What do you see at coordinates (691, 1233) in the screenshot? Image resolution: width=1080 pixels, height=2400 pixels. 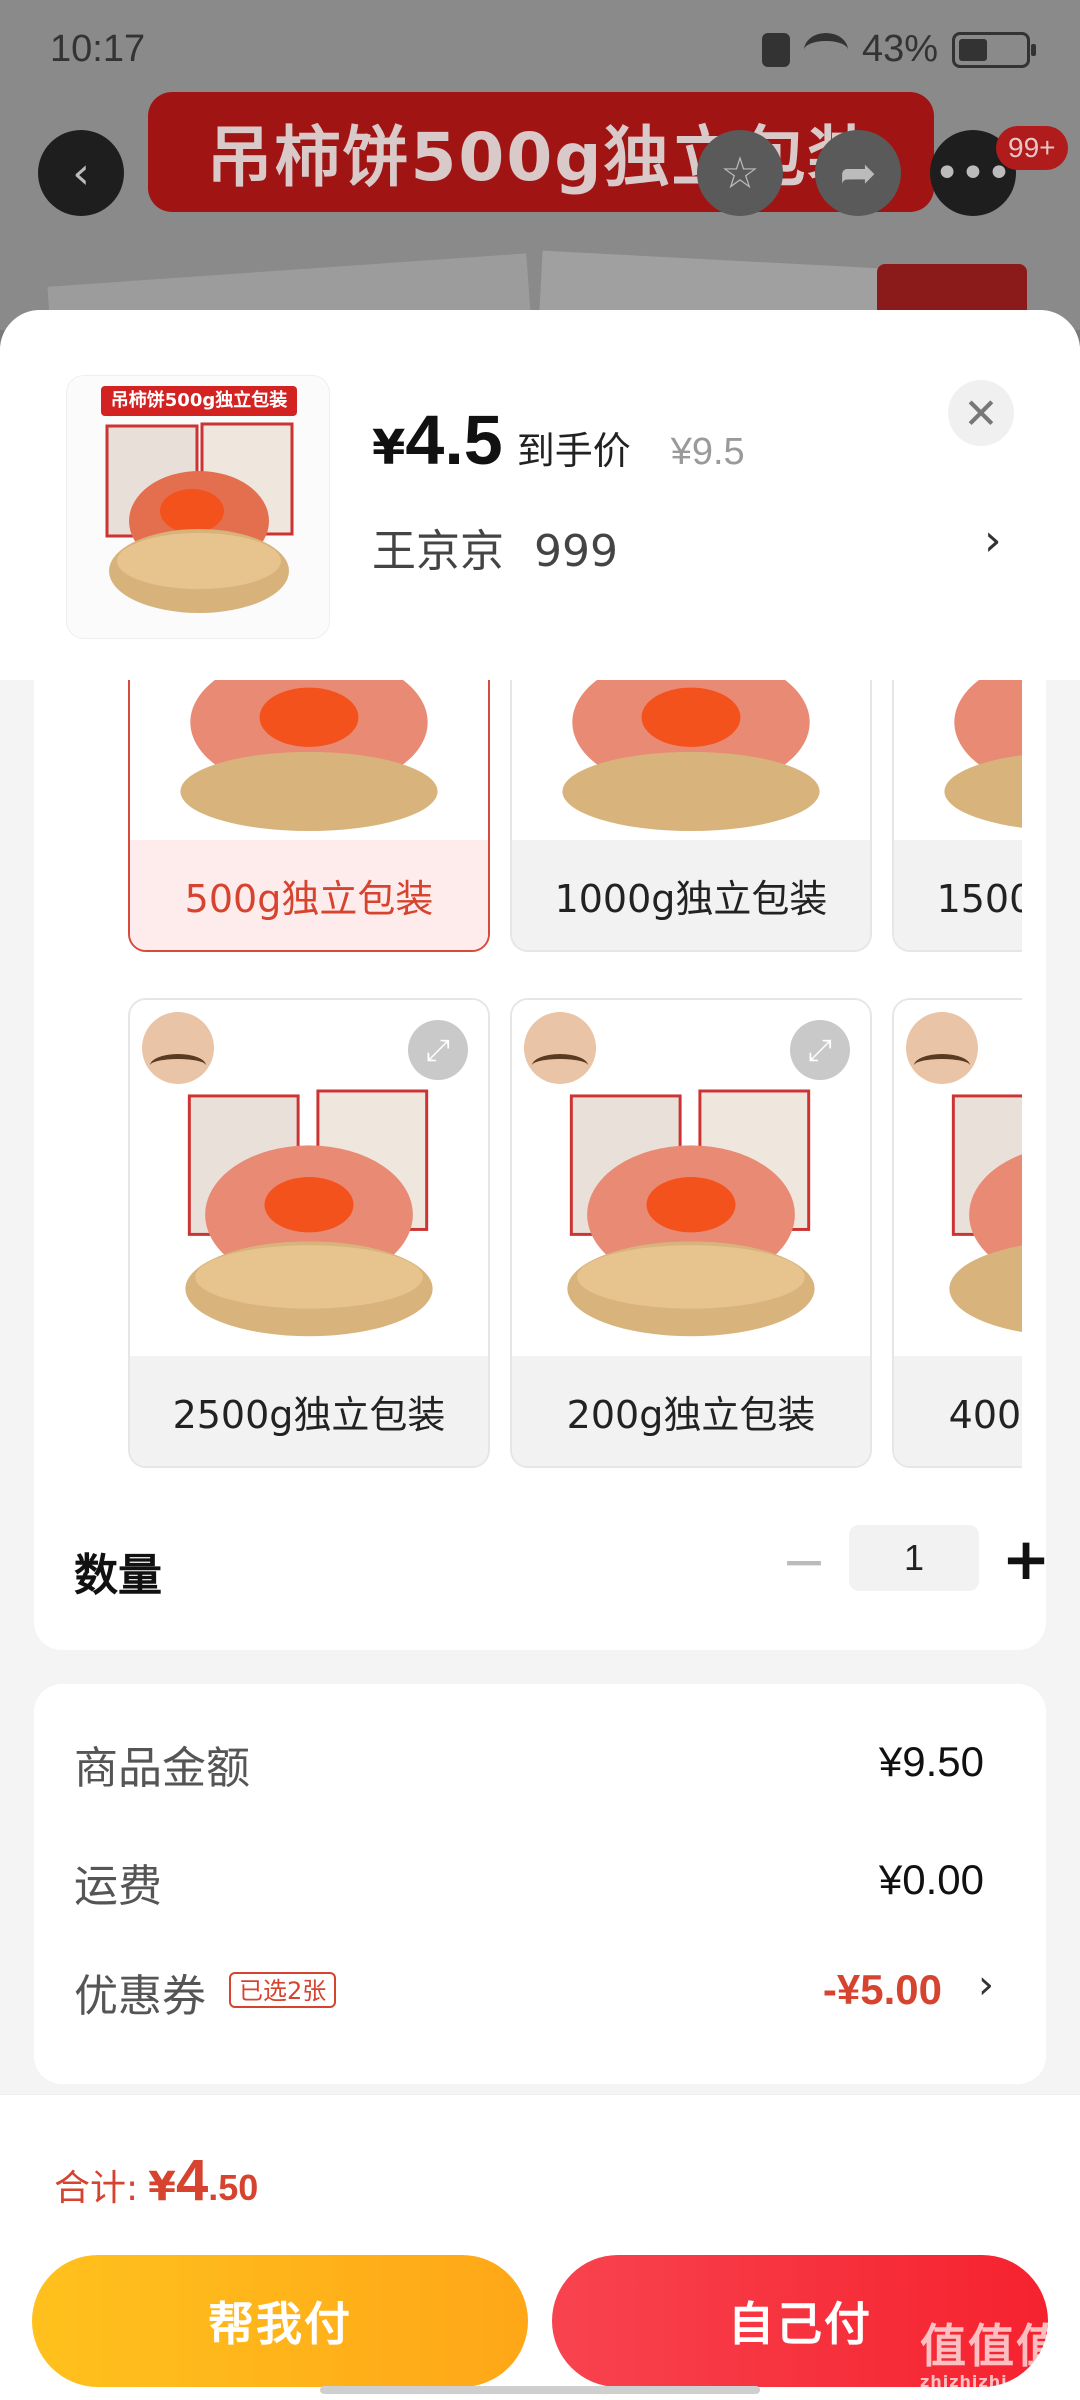 I see `spec-option: ⤢ 200g独立包装` at bounding box center [691, 1233].